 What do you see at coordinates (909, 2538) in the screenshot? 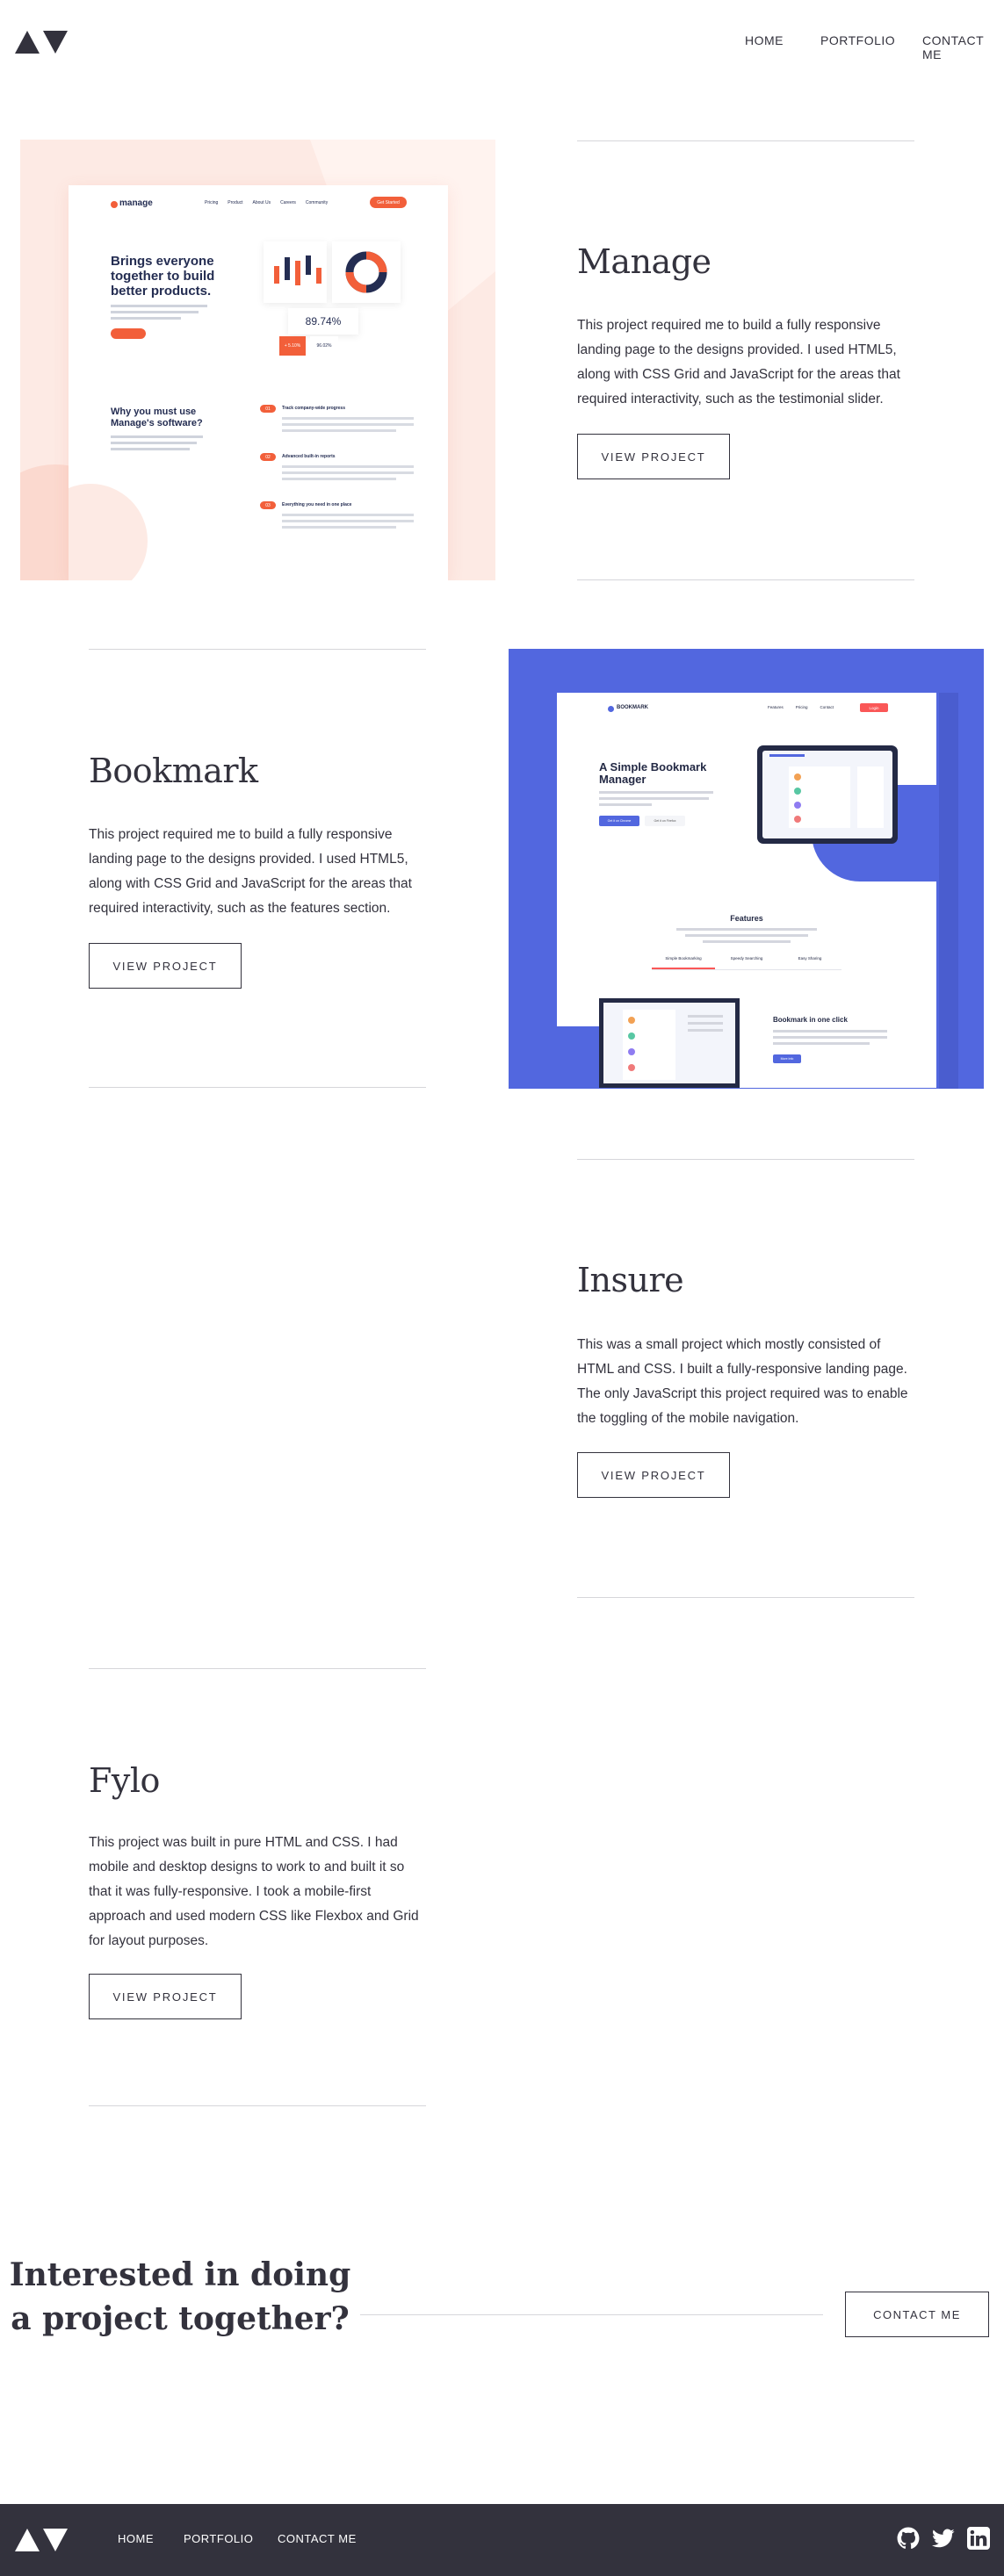
I see `github-icon` at bounding box center [909, 2538].